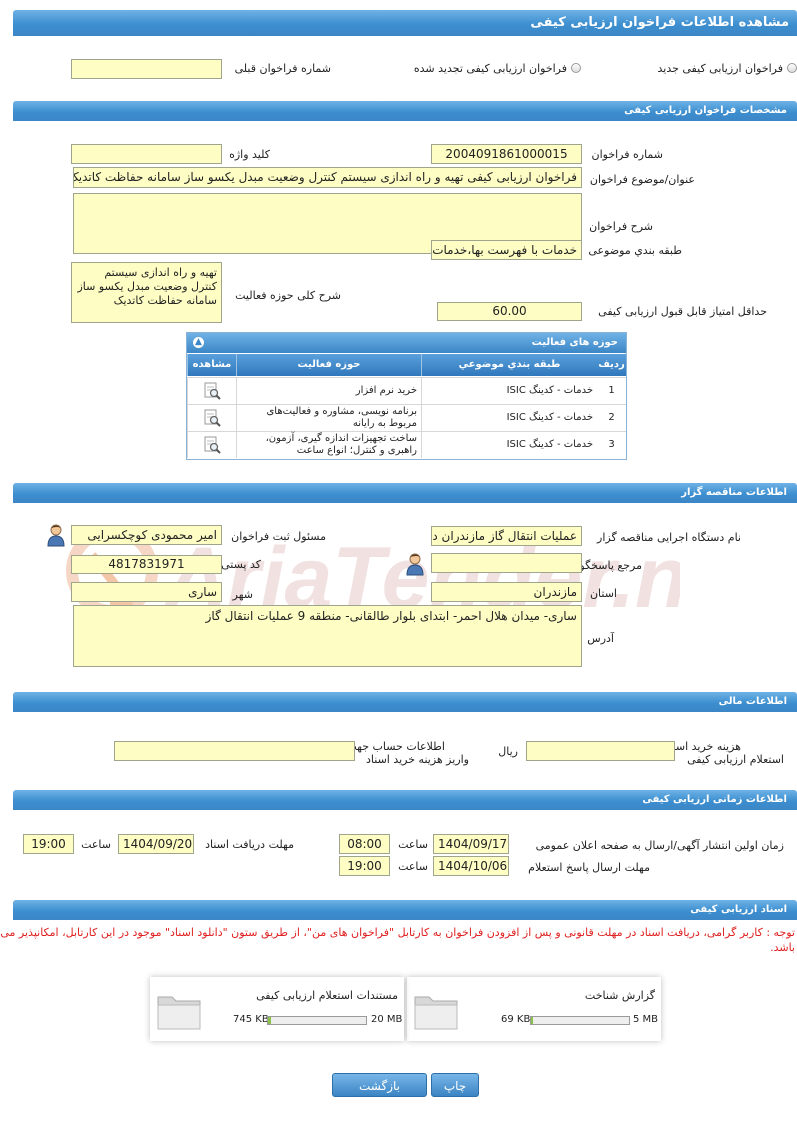 Image resolution: width=797 pixels, height=1126 pixels. What do you see at coordinates (146, 535) in the screenshot?
I see `registrar-field: امیر محمودی کوچکسرایی` at bounding box center [146, 535].